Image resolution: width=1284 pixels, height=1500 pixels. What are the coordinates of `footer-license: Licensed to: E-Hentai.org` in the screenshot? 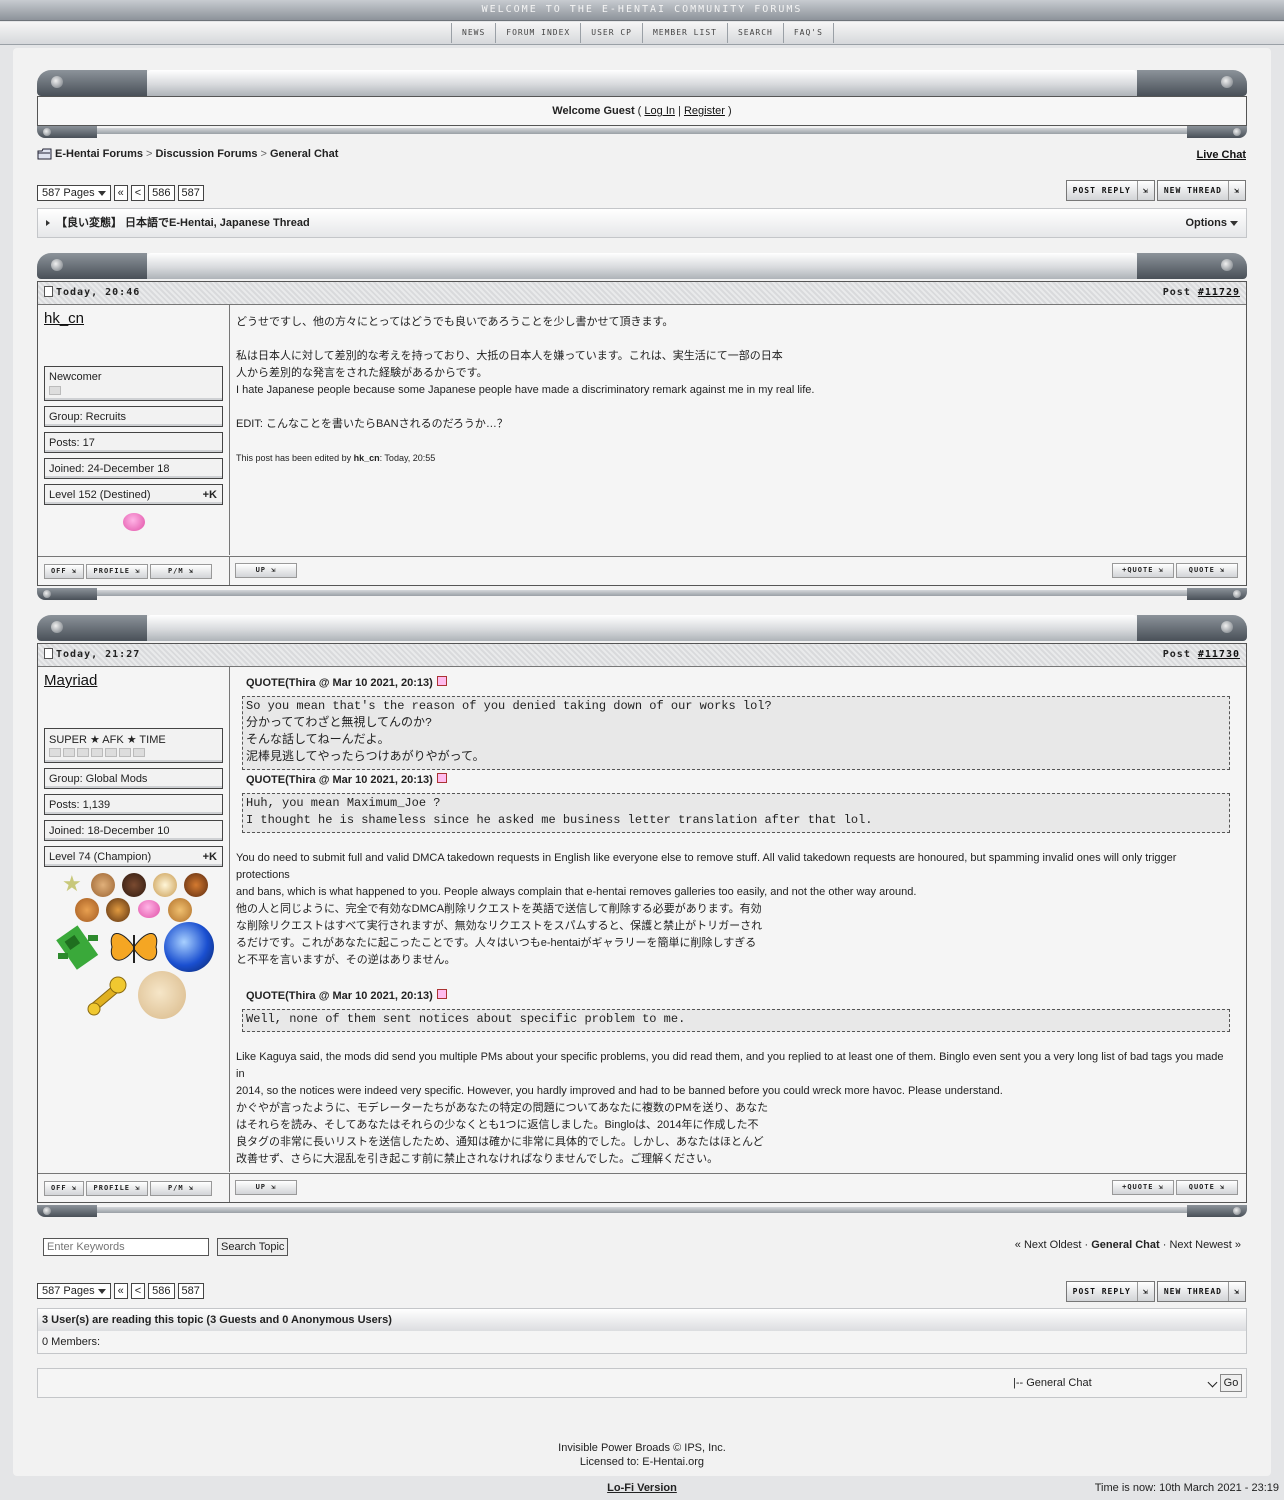 It's located at (642, 1462).